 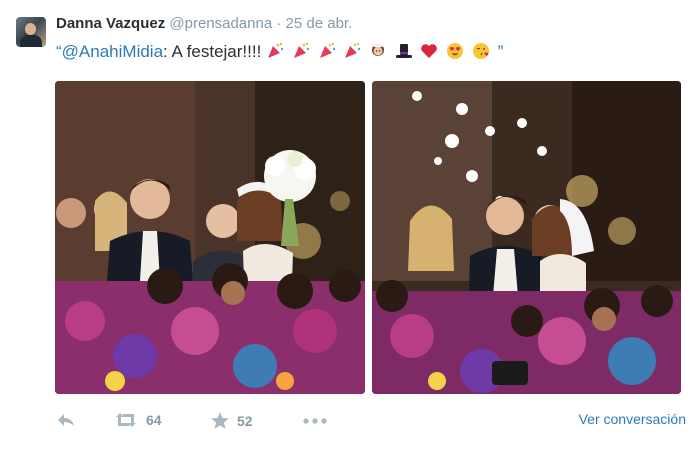 What do you see at coordinates (245, 420) in the screenshot?
I see `favorite-count: 52` at bounding box center [245, 420].